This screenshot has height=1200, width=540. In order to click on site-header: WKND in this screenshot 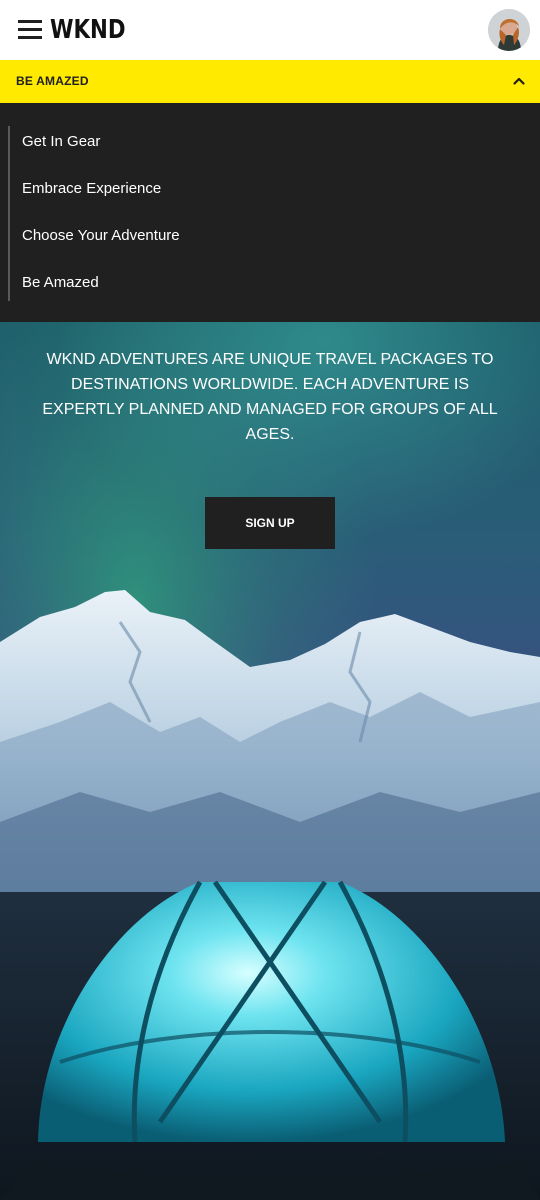, I will do `click(270, 30)`.